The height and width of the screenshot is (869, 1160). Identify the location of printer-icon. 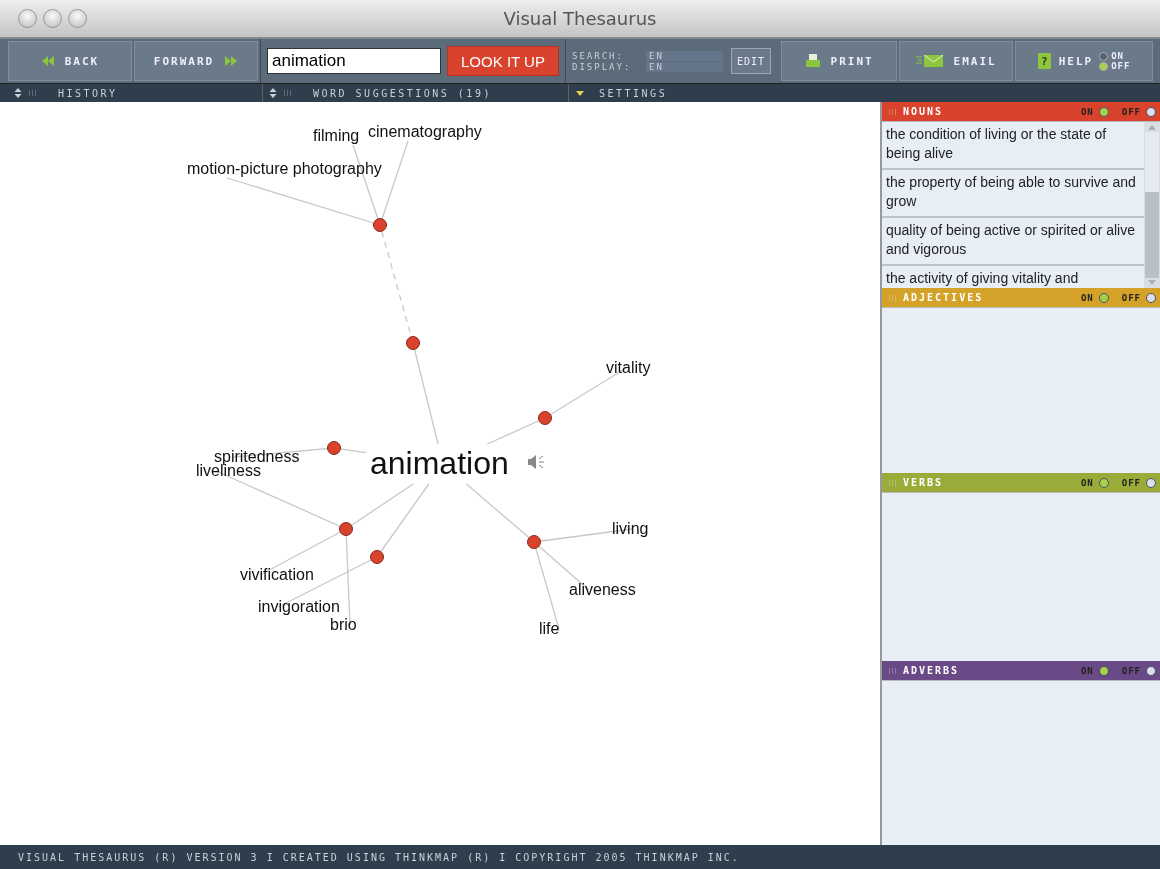
(812, 61).